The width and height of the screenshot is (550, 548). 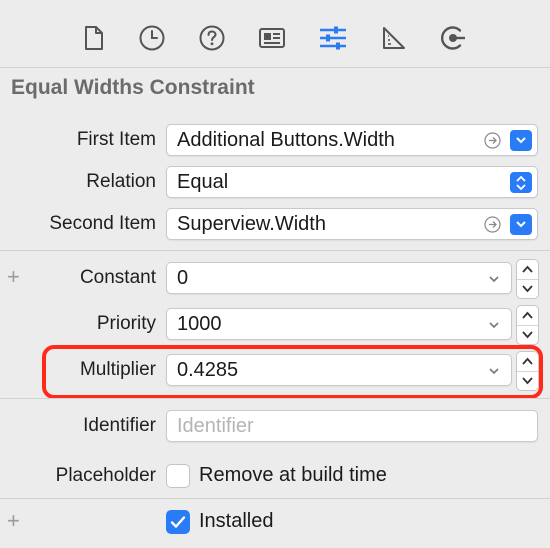 I want to click on constant-label: Constant, so click(x=117, y=277).